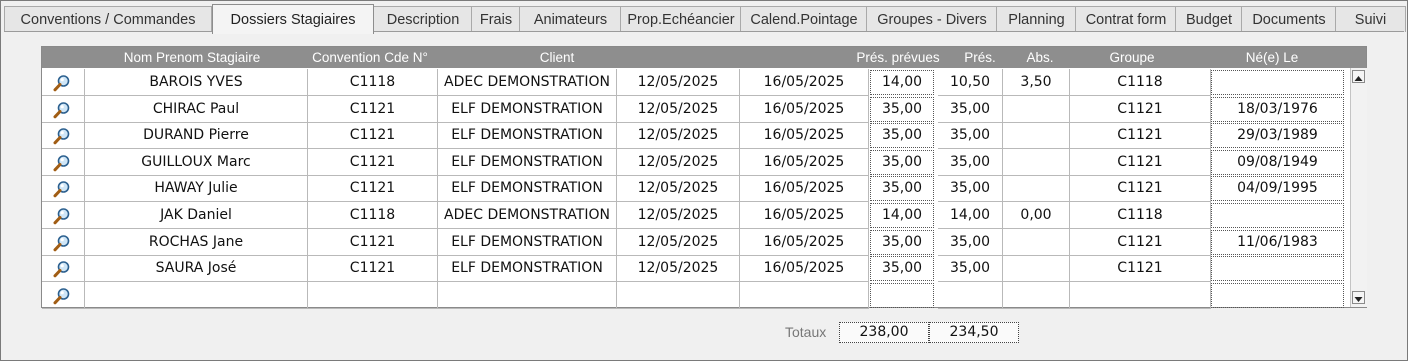 This screenshot has width=1408, height=361. Describe the element at coordinates (496, 19) in the screenshot. I see `tab-3: Frais` at that location.